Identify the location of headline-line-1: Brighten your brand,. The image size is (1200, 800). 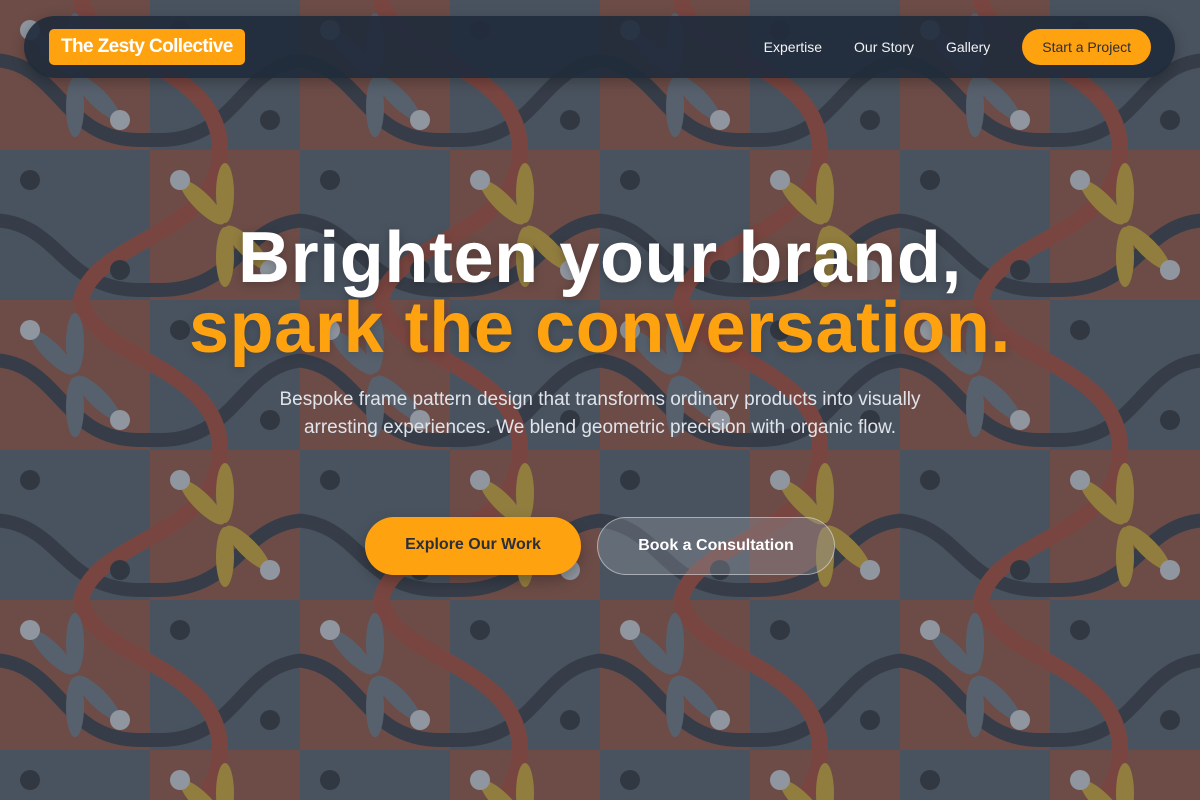
(600, 258).